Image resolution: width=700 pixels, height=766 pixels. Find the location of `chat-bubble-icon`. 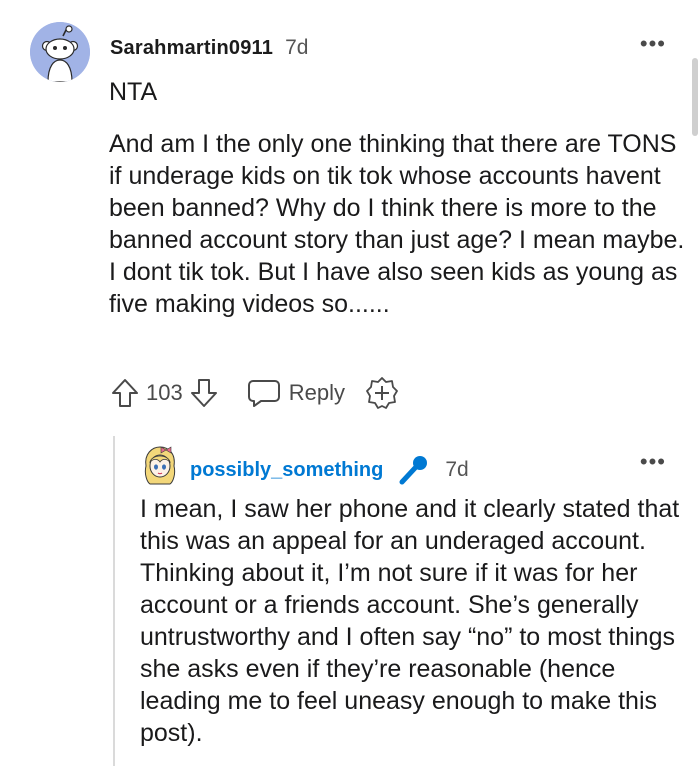

chat-bubble-icon is located at coordinates (264, 393).